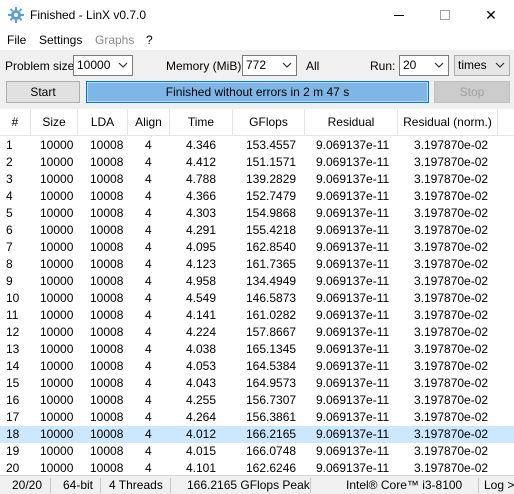 The width and height of the screenshot is (514, 494). I want to click on cell-index: 4, so click(9, 196).